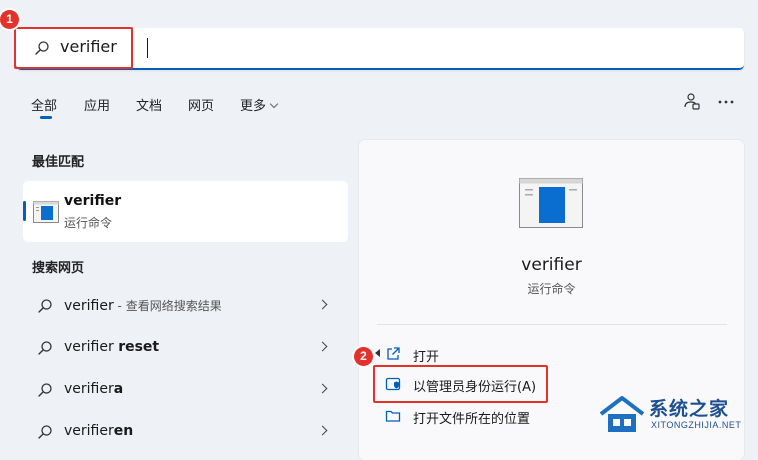 Image resolution: width=758 pixels, height=460 pixels. I want to click on detail-title: verifier, so click(551, 265).